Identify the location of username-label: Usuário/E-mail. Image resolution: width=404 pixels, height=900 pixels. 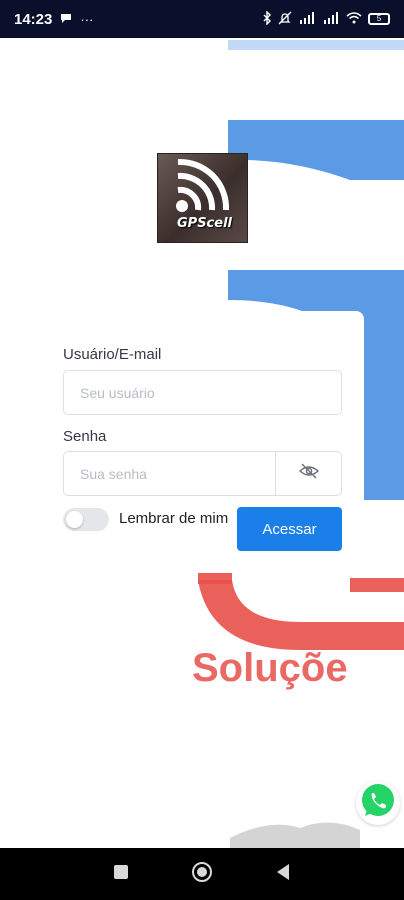
(112, 354).